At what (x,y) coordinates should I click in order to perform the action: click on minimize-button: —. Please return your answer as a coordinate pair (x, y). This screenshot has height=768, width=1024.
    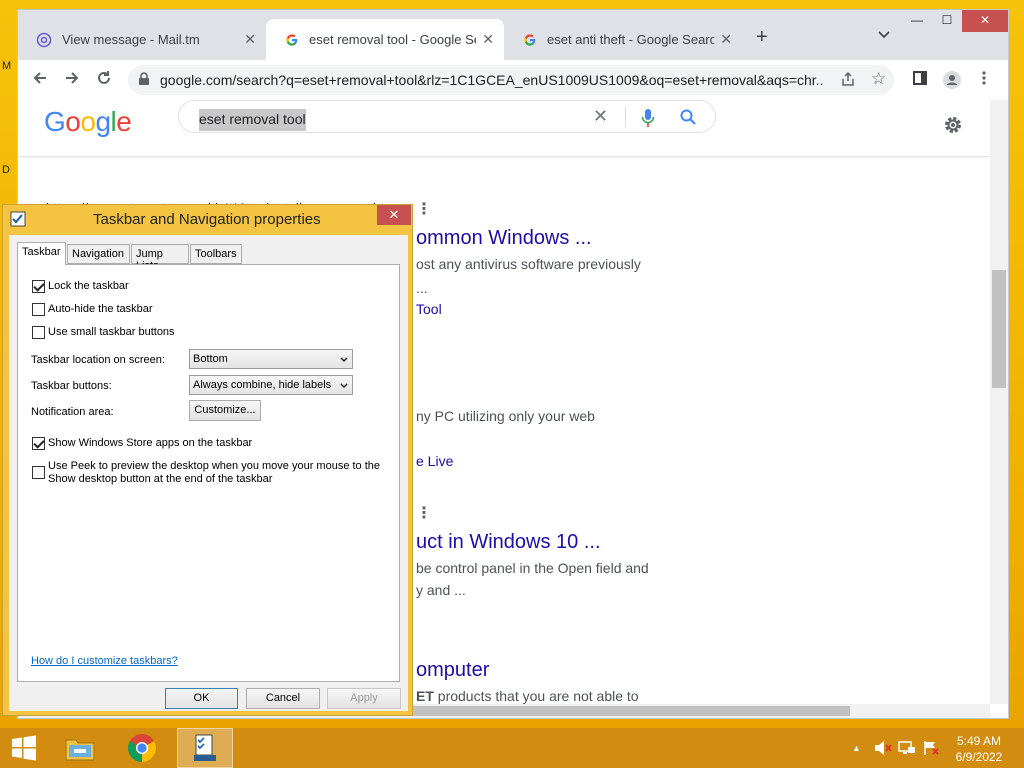
    Looking at the image, I should click on (917, 21).